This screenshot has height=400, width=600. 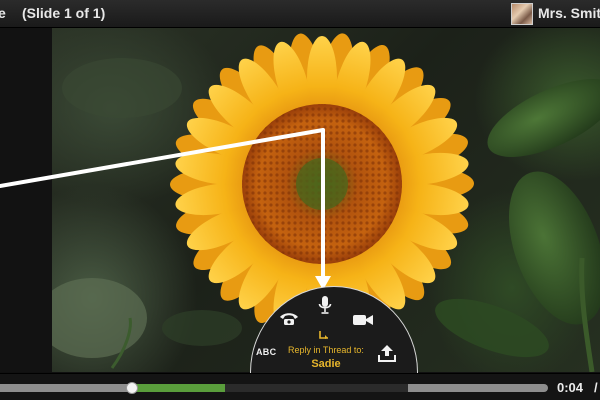 What do you see at coordinates (316, 388) in the screenshot?
I see `buffered-segment` at bounding box center [316, 388].